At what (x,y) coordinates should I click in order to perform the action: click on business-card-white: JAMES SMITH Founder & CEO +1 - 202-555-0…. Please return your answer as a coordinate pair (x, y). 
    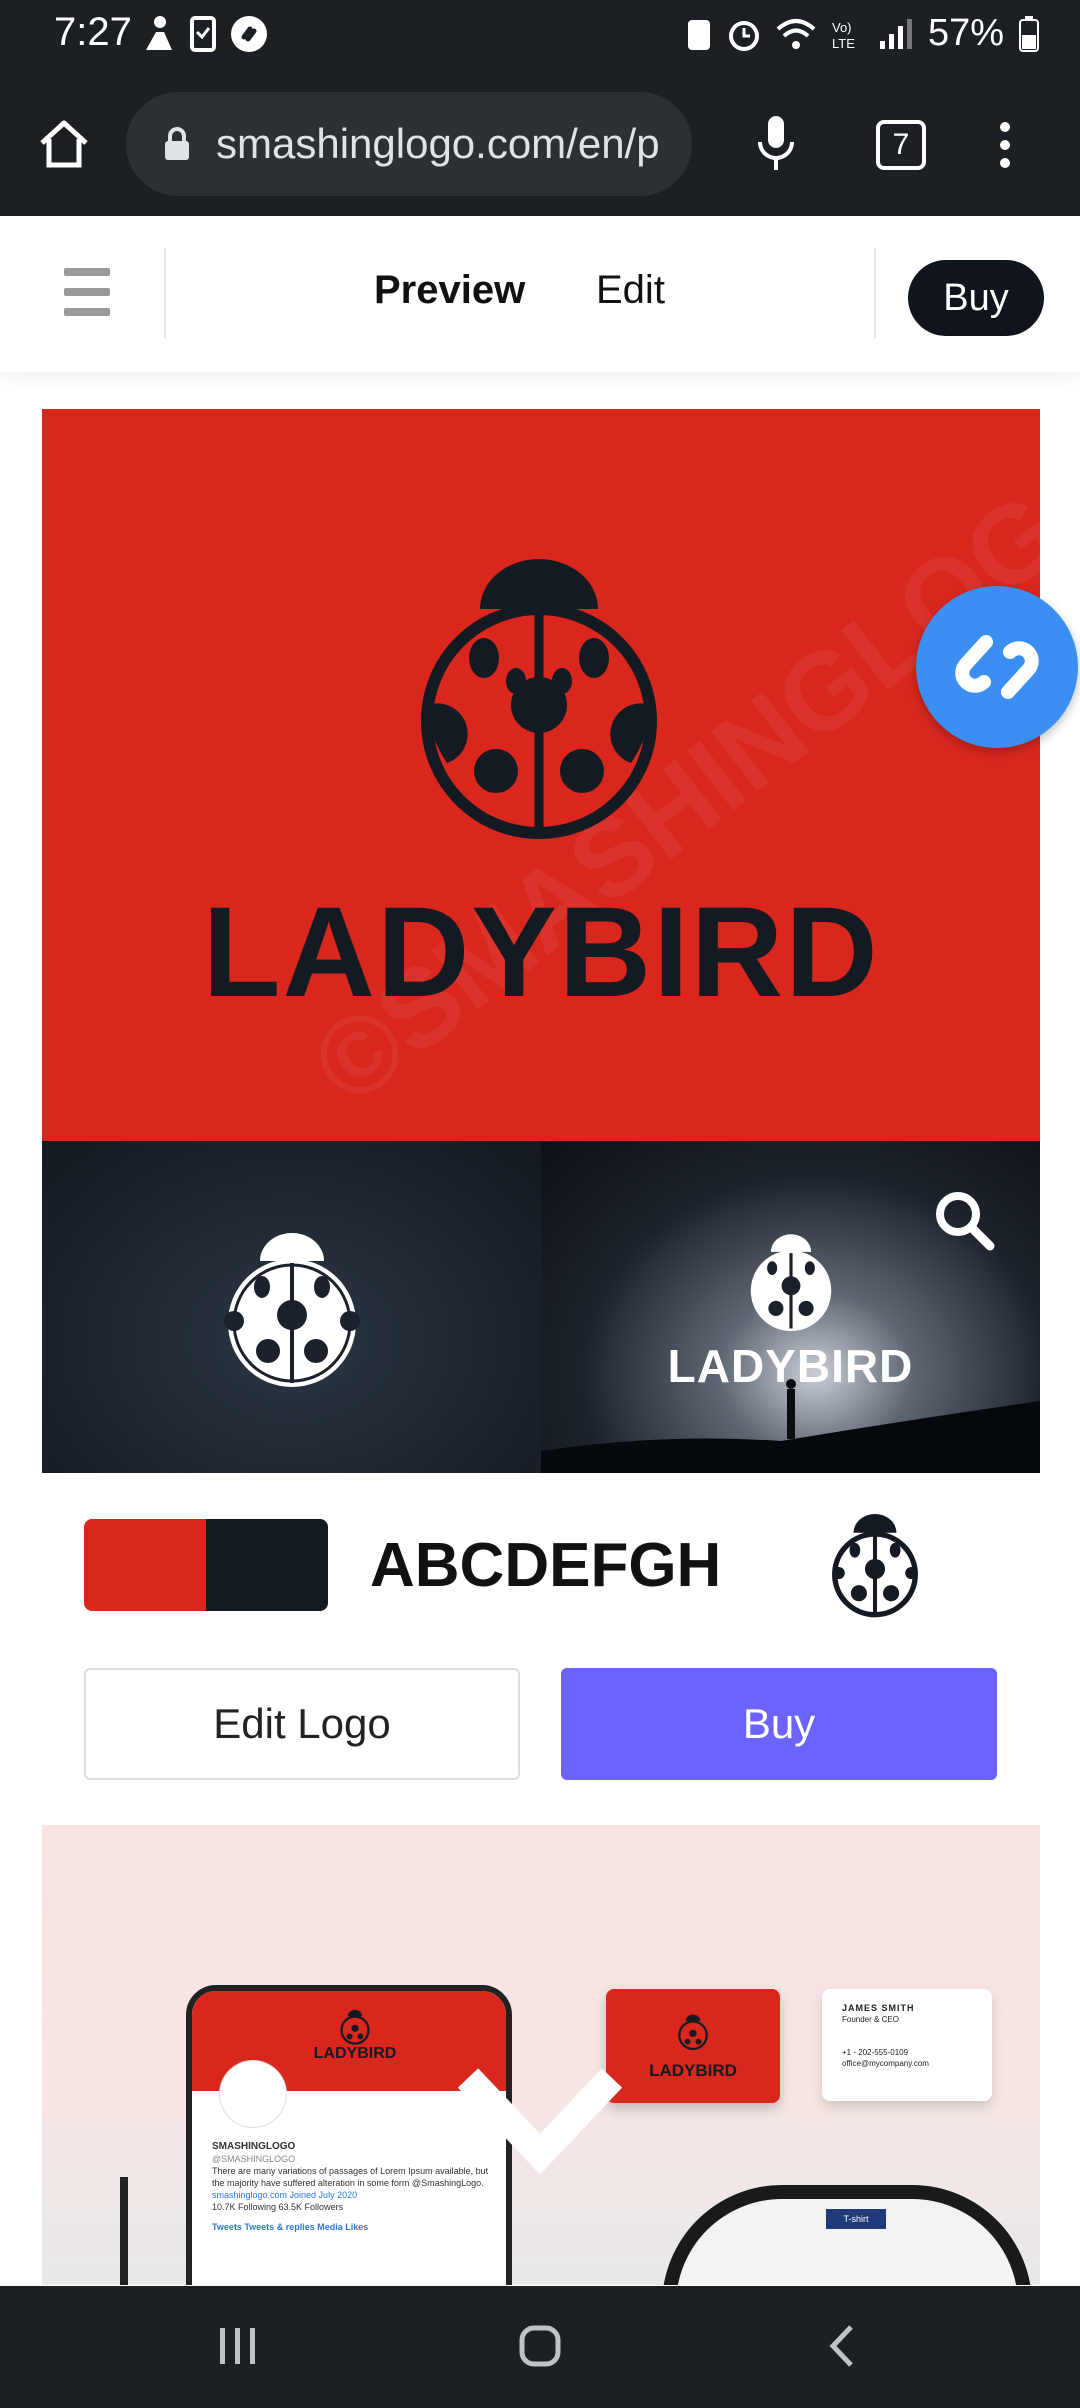
    Looking at the image, I should click on (907, 2045).